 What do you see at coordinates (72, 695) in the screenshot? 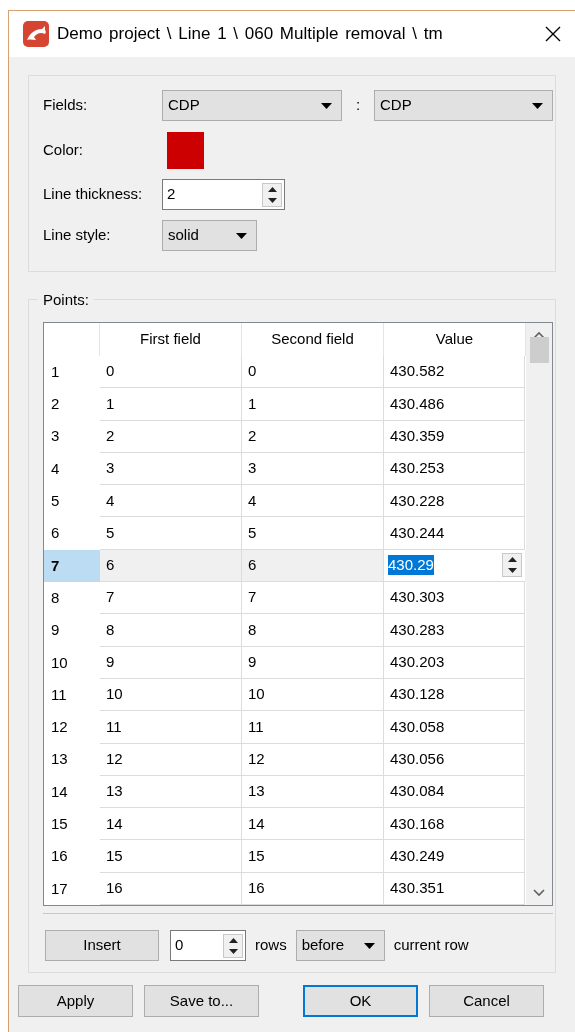
I see `row-header: 11` at bounding box center [72, 695].